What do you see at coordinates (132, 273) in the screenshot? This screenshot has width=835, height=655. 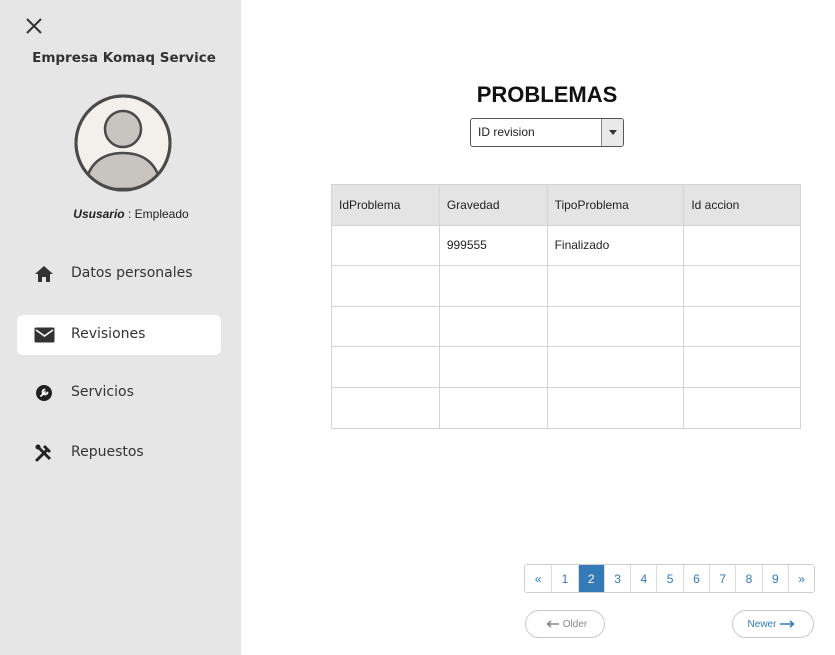 I see `sidebar-item-label: Datos personales` at bounding box center [132, 273].